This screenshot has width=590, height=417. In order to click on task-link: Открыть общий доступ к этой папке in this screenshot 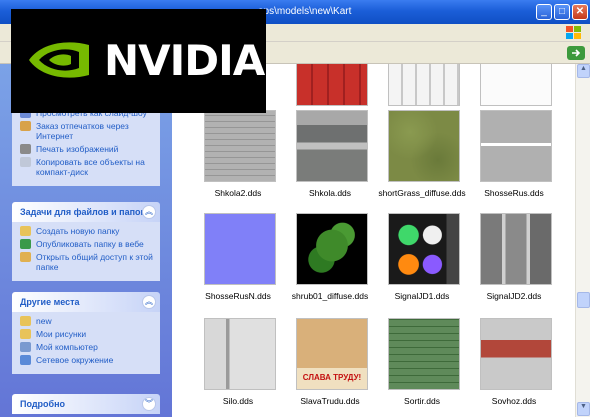, I will do `click(87, 262)`.